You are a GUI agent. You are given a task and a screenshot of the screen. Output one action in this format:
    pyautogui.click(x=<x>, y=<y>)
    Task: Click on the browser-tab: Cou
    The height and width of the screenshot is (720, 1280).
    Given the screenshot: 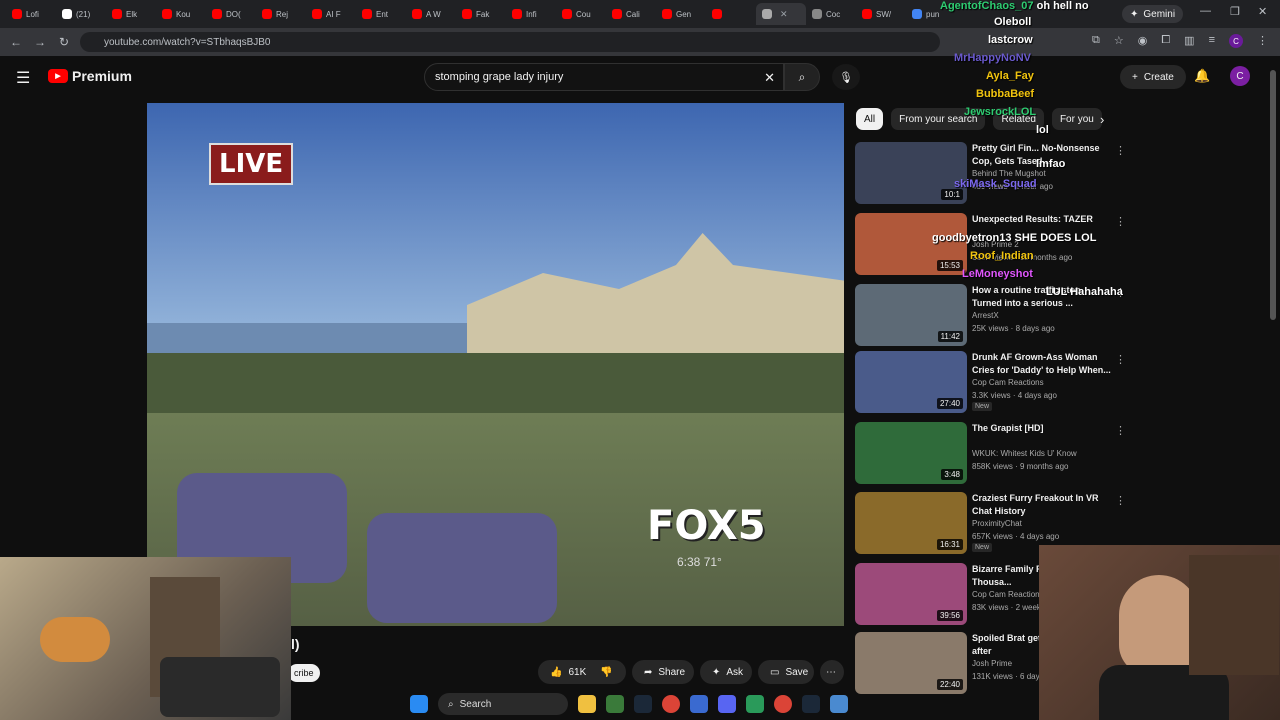 What is the action you would take?
    pyautogui.click(x=581, y=14)
    